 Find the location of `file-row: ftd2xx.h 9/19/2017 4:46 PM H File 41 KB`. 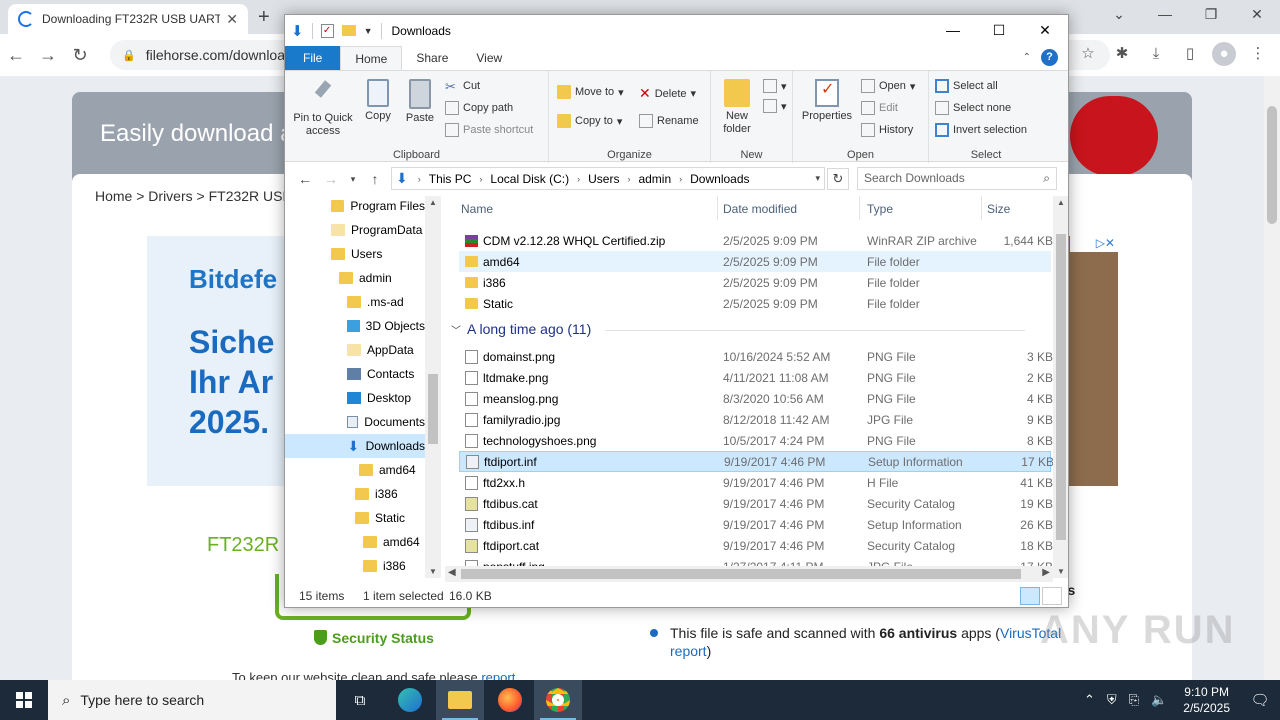

file-row: ftd2xx.h 9/19/2017 4:46 PM H File 41 KB is located at coordinates (756, 482).